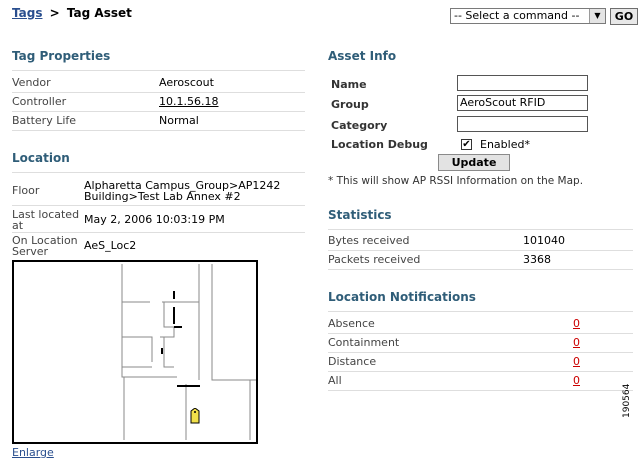  What do you see at coordinates (45, 220) in the screenshot?
I see `last-located-label: Last located at` at bounding box center [45, 220].